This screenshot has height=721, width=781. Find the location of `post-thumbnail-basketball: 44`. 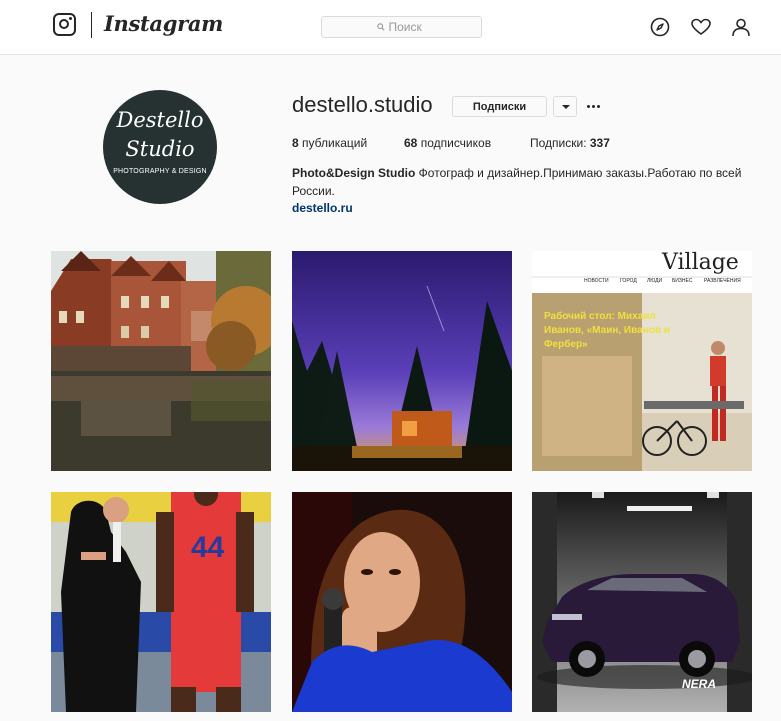

post-thumbnail-basketball: 44 is located at coordinates (161, 602).